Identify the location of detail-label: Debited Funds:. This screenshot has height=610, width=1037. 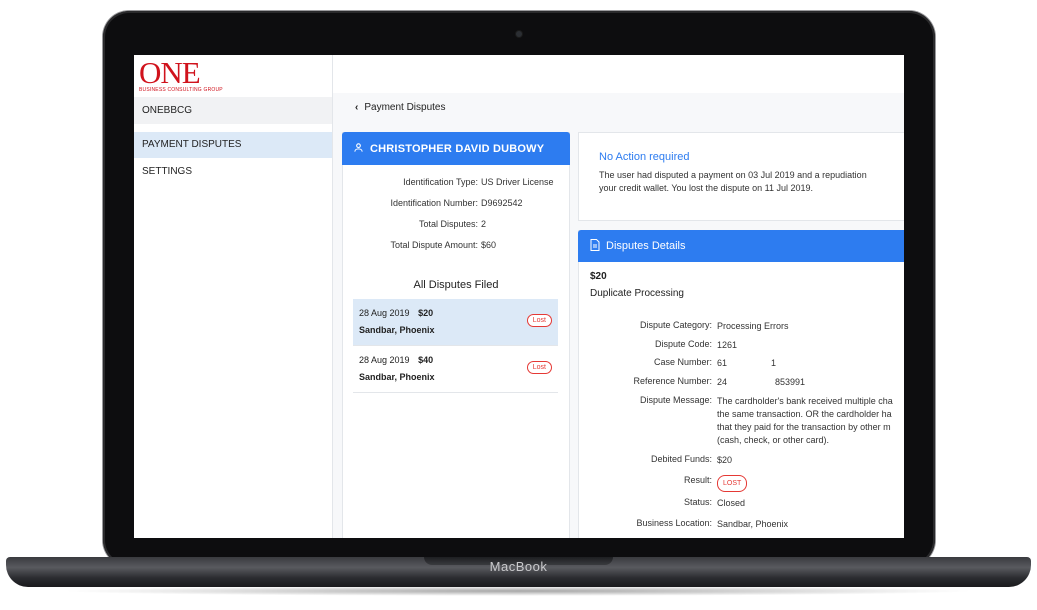
(681, 459).